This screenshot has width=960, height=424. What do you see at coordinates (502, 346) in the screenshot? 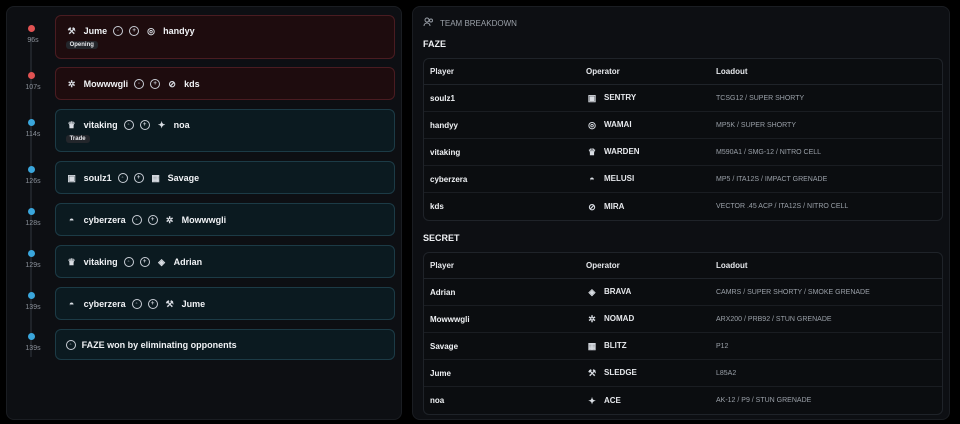
I see `player-cell: Savage` at bounding box center [502, 346].